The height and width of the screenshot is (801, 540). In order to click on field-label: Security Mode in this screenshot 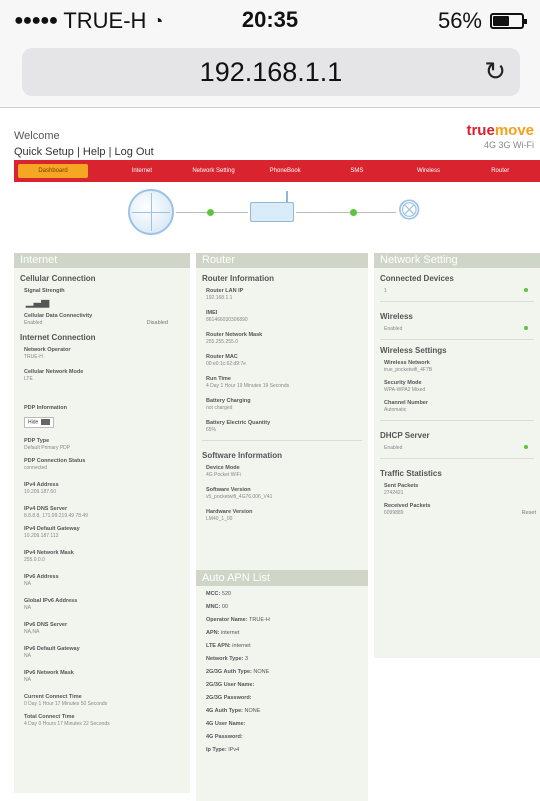, I will do `click(403, 383)`.